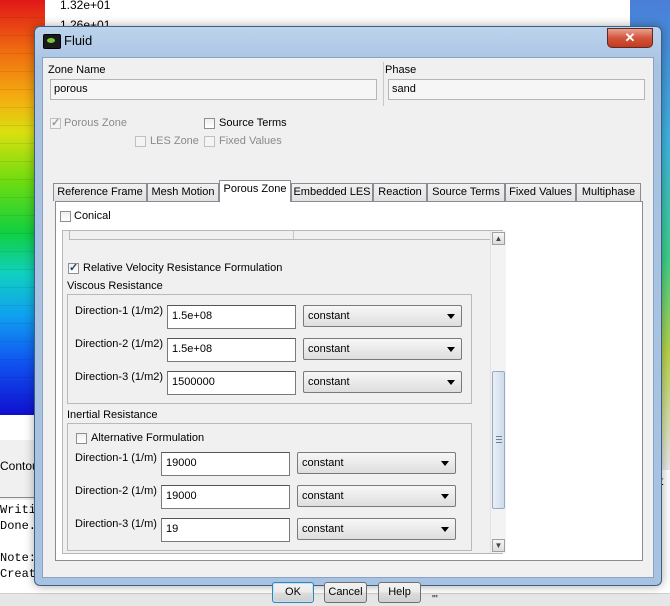 The height and width of the screenshot is (606, 670). Describe the element at coordinates (73, 267) in the screenshot. I see `relative-velocity-checkbox` at that location.